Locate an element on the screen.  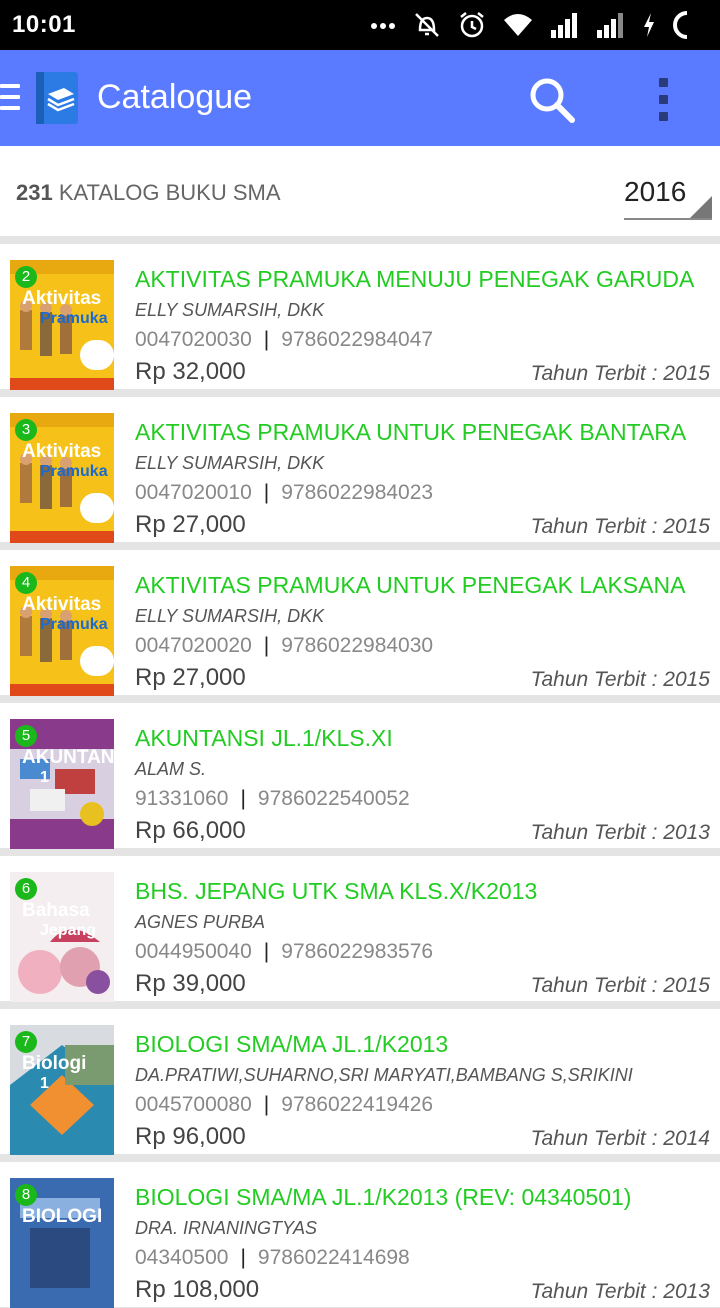
book-cover-subtitle: Jepang is located at coordinates (68, 930).